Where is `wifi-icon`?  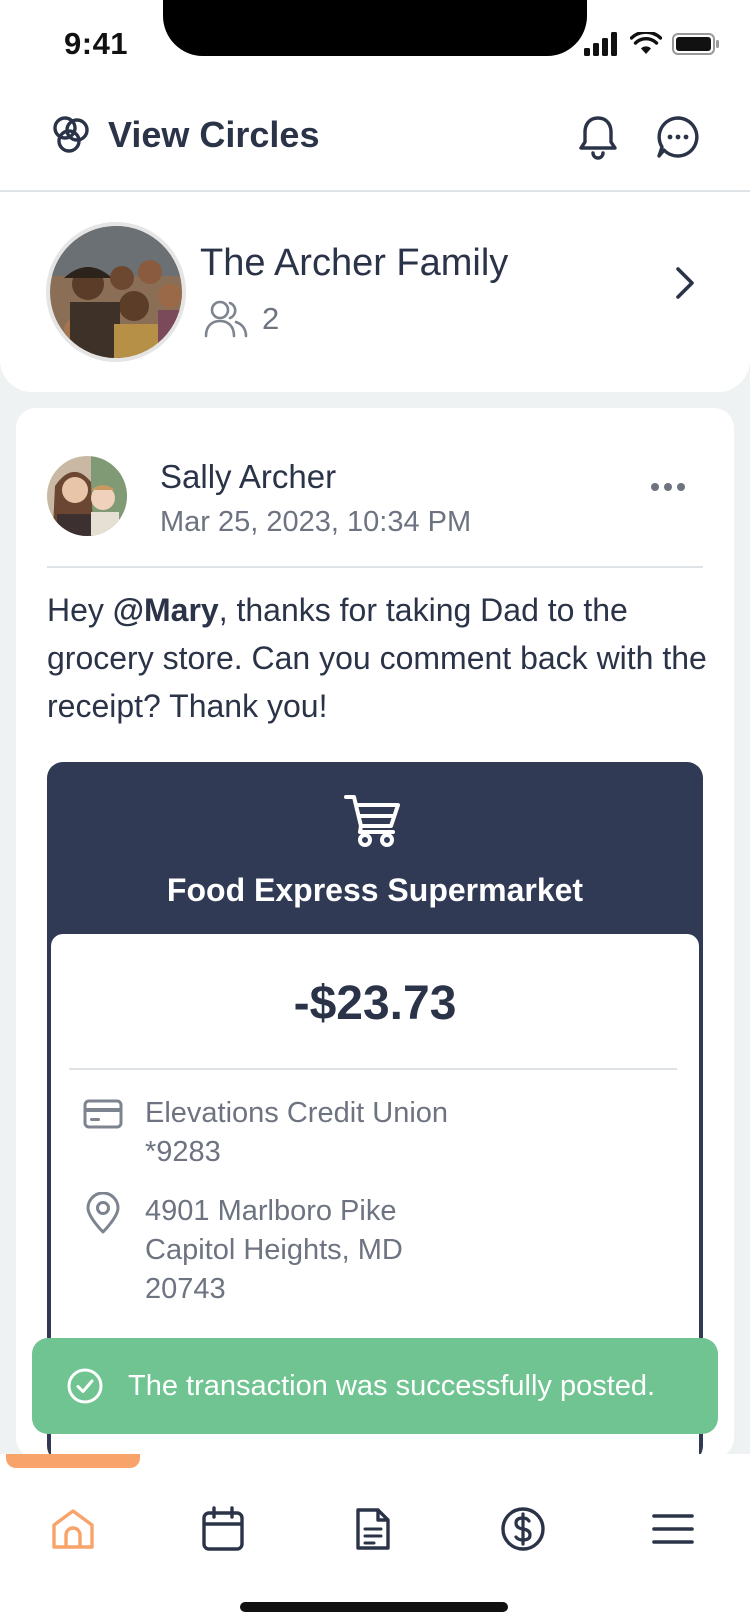 wifi-icon is located at coordinates (646, 43).